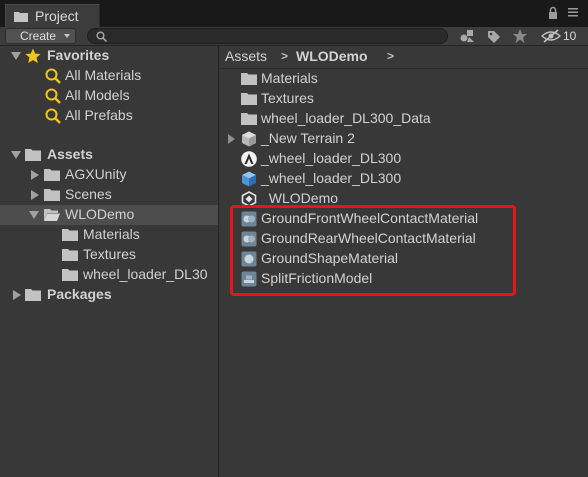 Image resolution: width=588 pixels, height=477 pixels. I want to click on breadcrumb-assets: Assets, so click(246, 56).